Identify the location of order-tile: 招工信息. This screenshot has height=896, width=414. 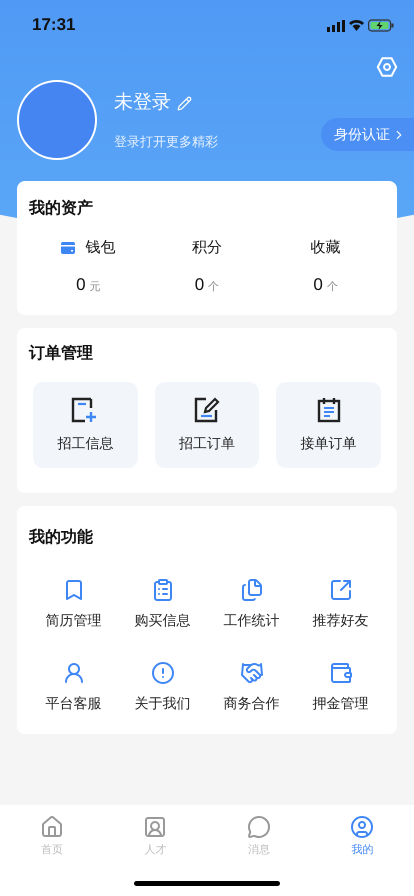
(85, 425).